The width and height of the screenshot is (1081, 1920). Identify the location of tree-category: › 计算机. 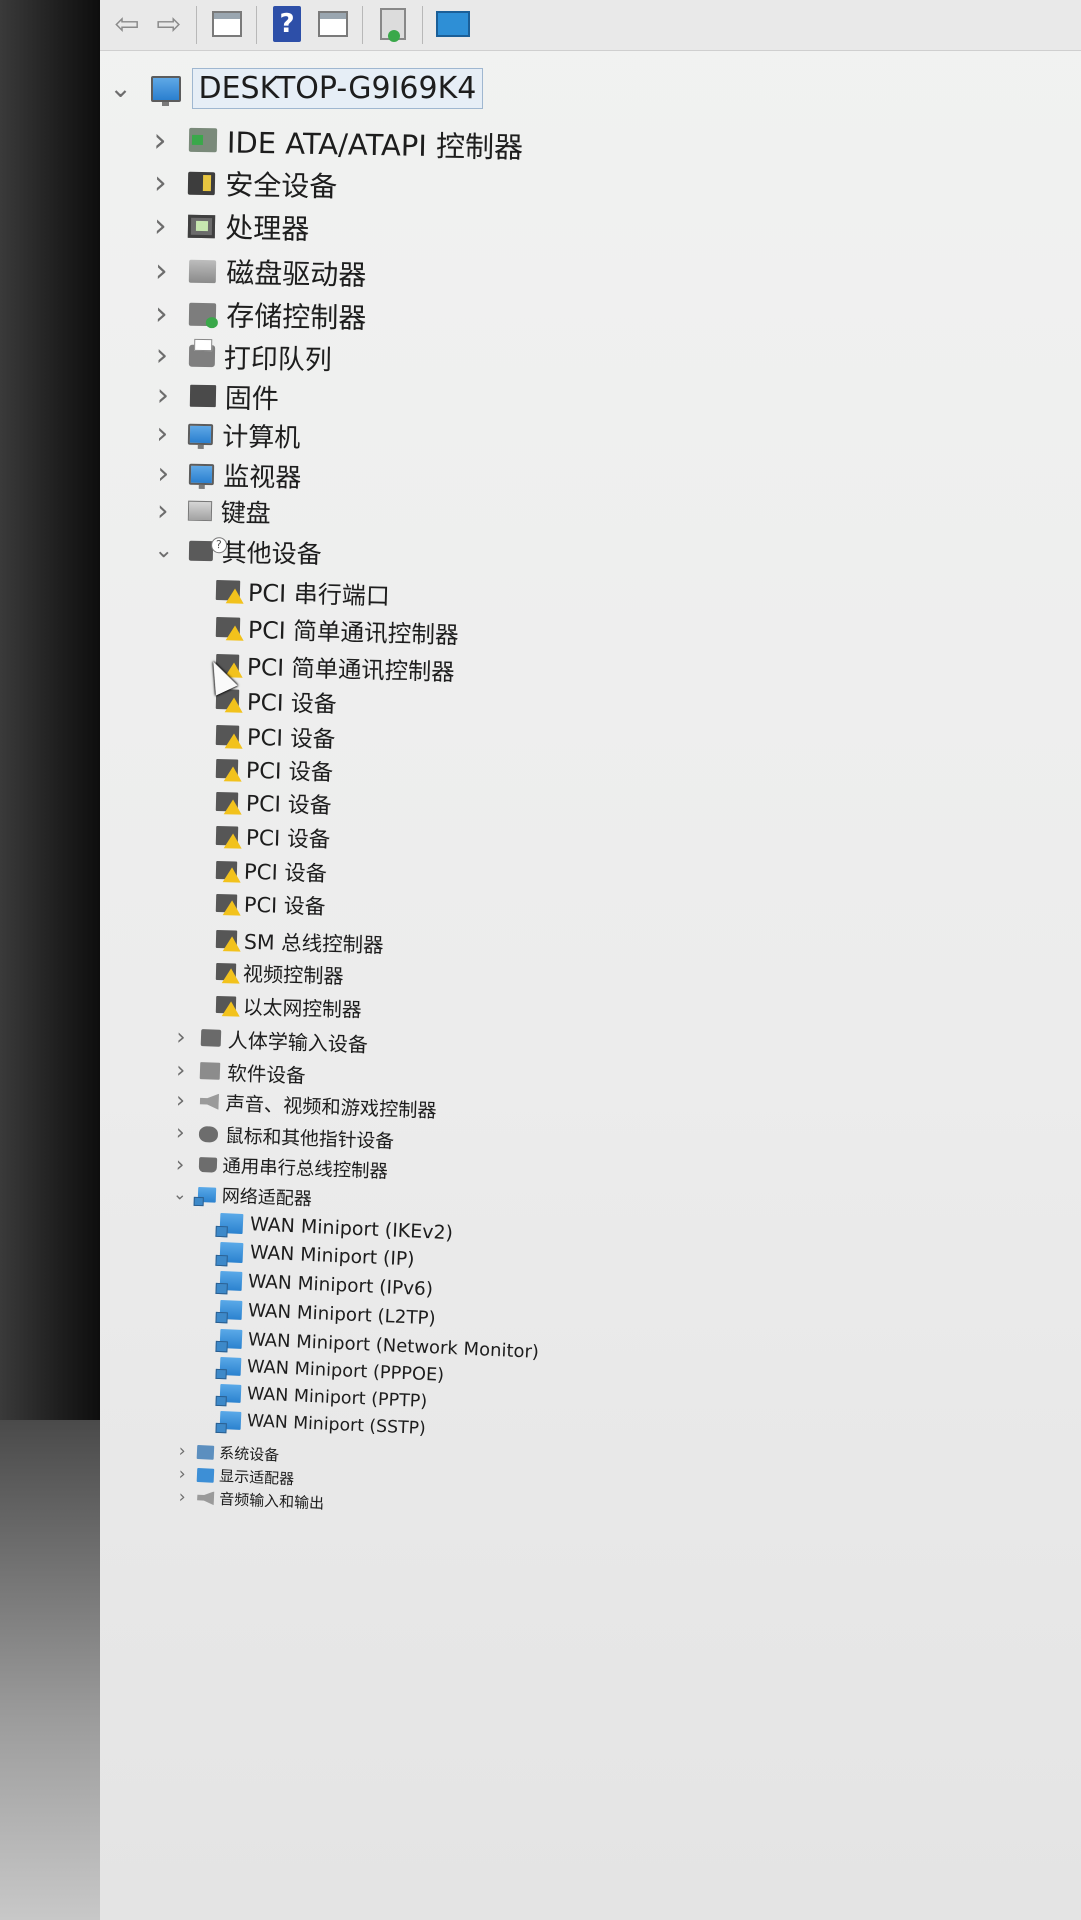
(224, 435).